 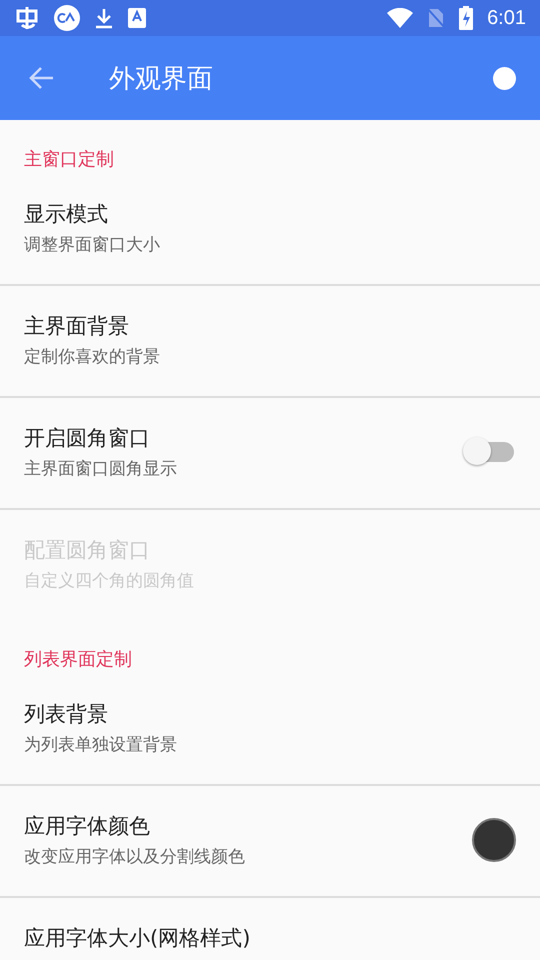 I want to click on color-swatch, so click(x=494, y=840).